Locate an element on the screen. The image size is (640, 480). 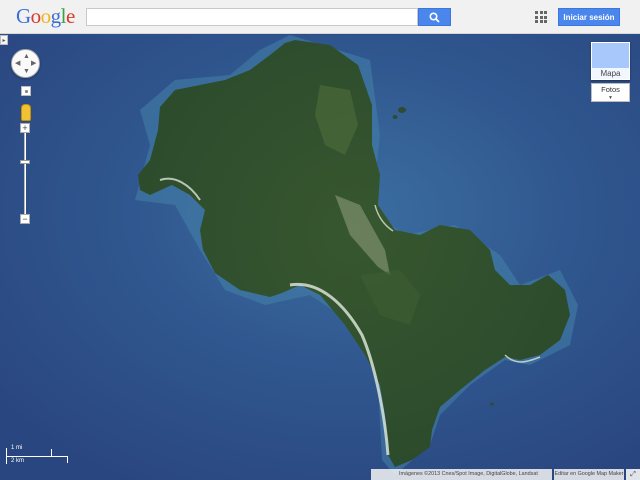
mapmaker-link: Editar en Google Map Maker is located at coordinates (589, 474).